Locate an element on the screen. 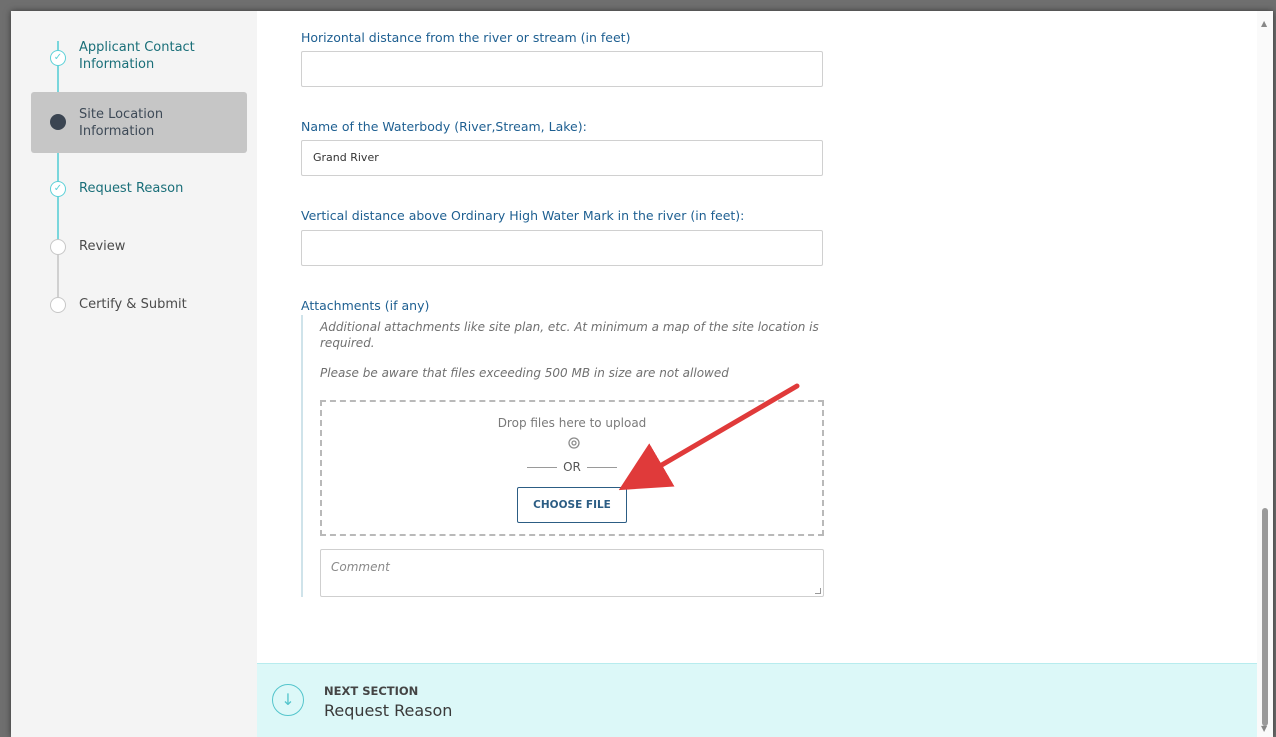  step-applicant-contact: ✓ Applicant Contact Information is located at coordinates (139, 59).